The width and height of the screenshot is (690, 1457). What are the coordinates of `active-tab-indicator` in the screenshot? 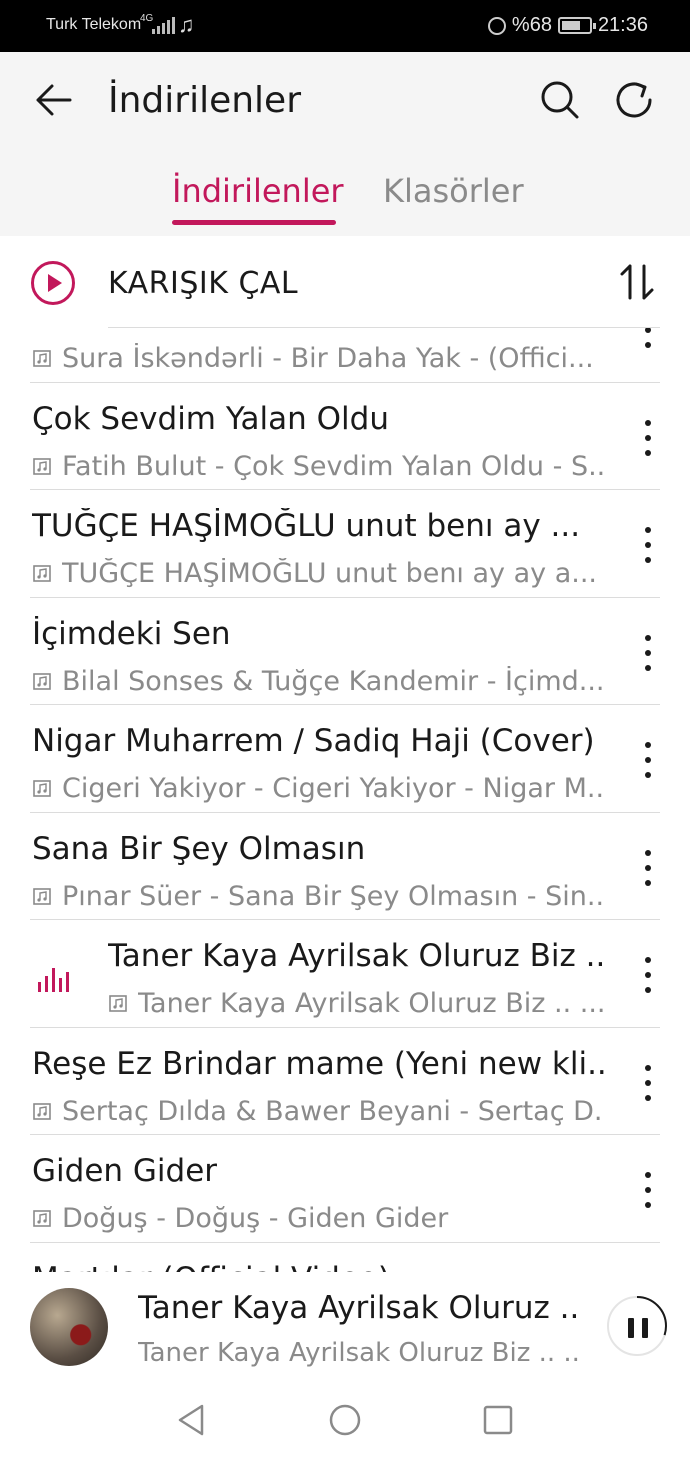 It's located at (254, 222).